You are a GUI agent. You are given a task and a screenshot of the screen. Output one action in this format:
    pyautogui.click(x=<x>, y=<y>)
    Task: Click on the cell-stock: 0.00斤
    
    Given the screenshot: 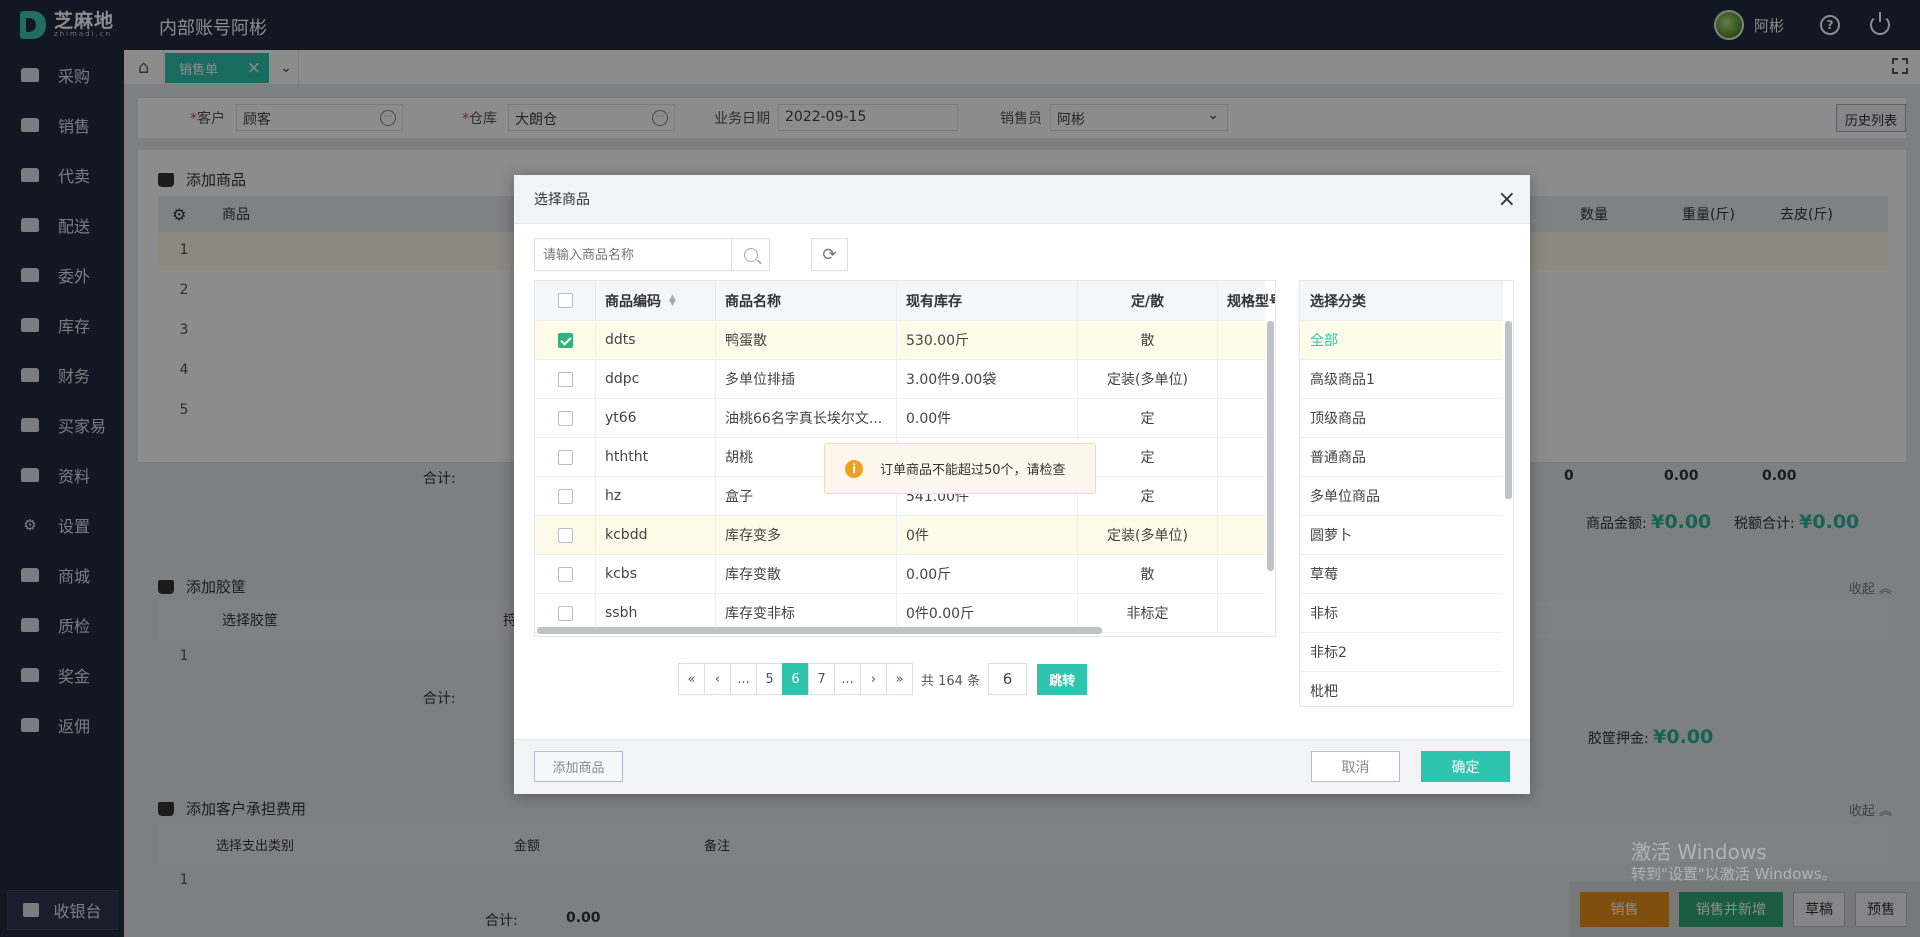 What is the action you would take?
    pyautogui.click(x=987, y=574)
    